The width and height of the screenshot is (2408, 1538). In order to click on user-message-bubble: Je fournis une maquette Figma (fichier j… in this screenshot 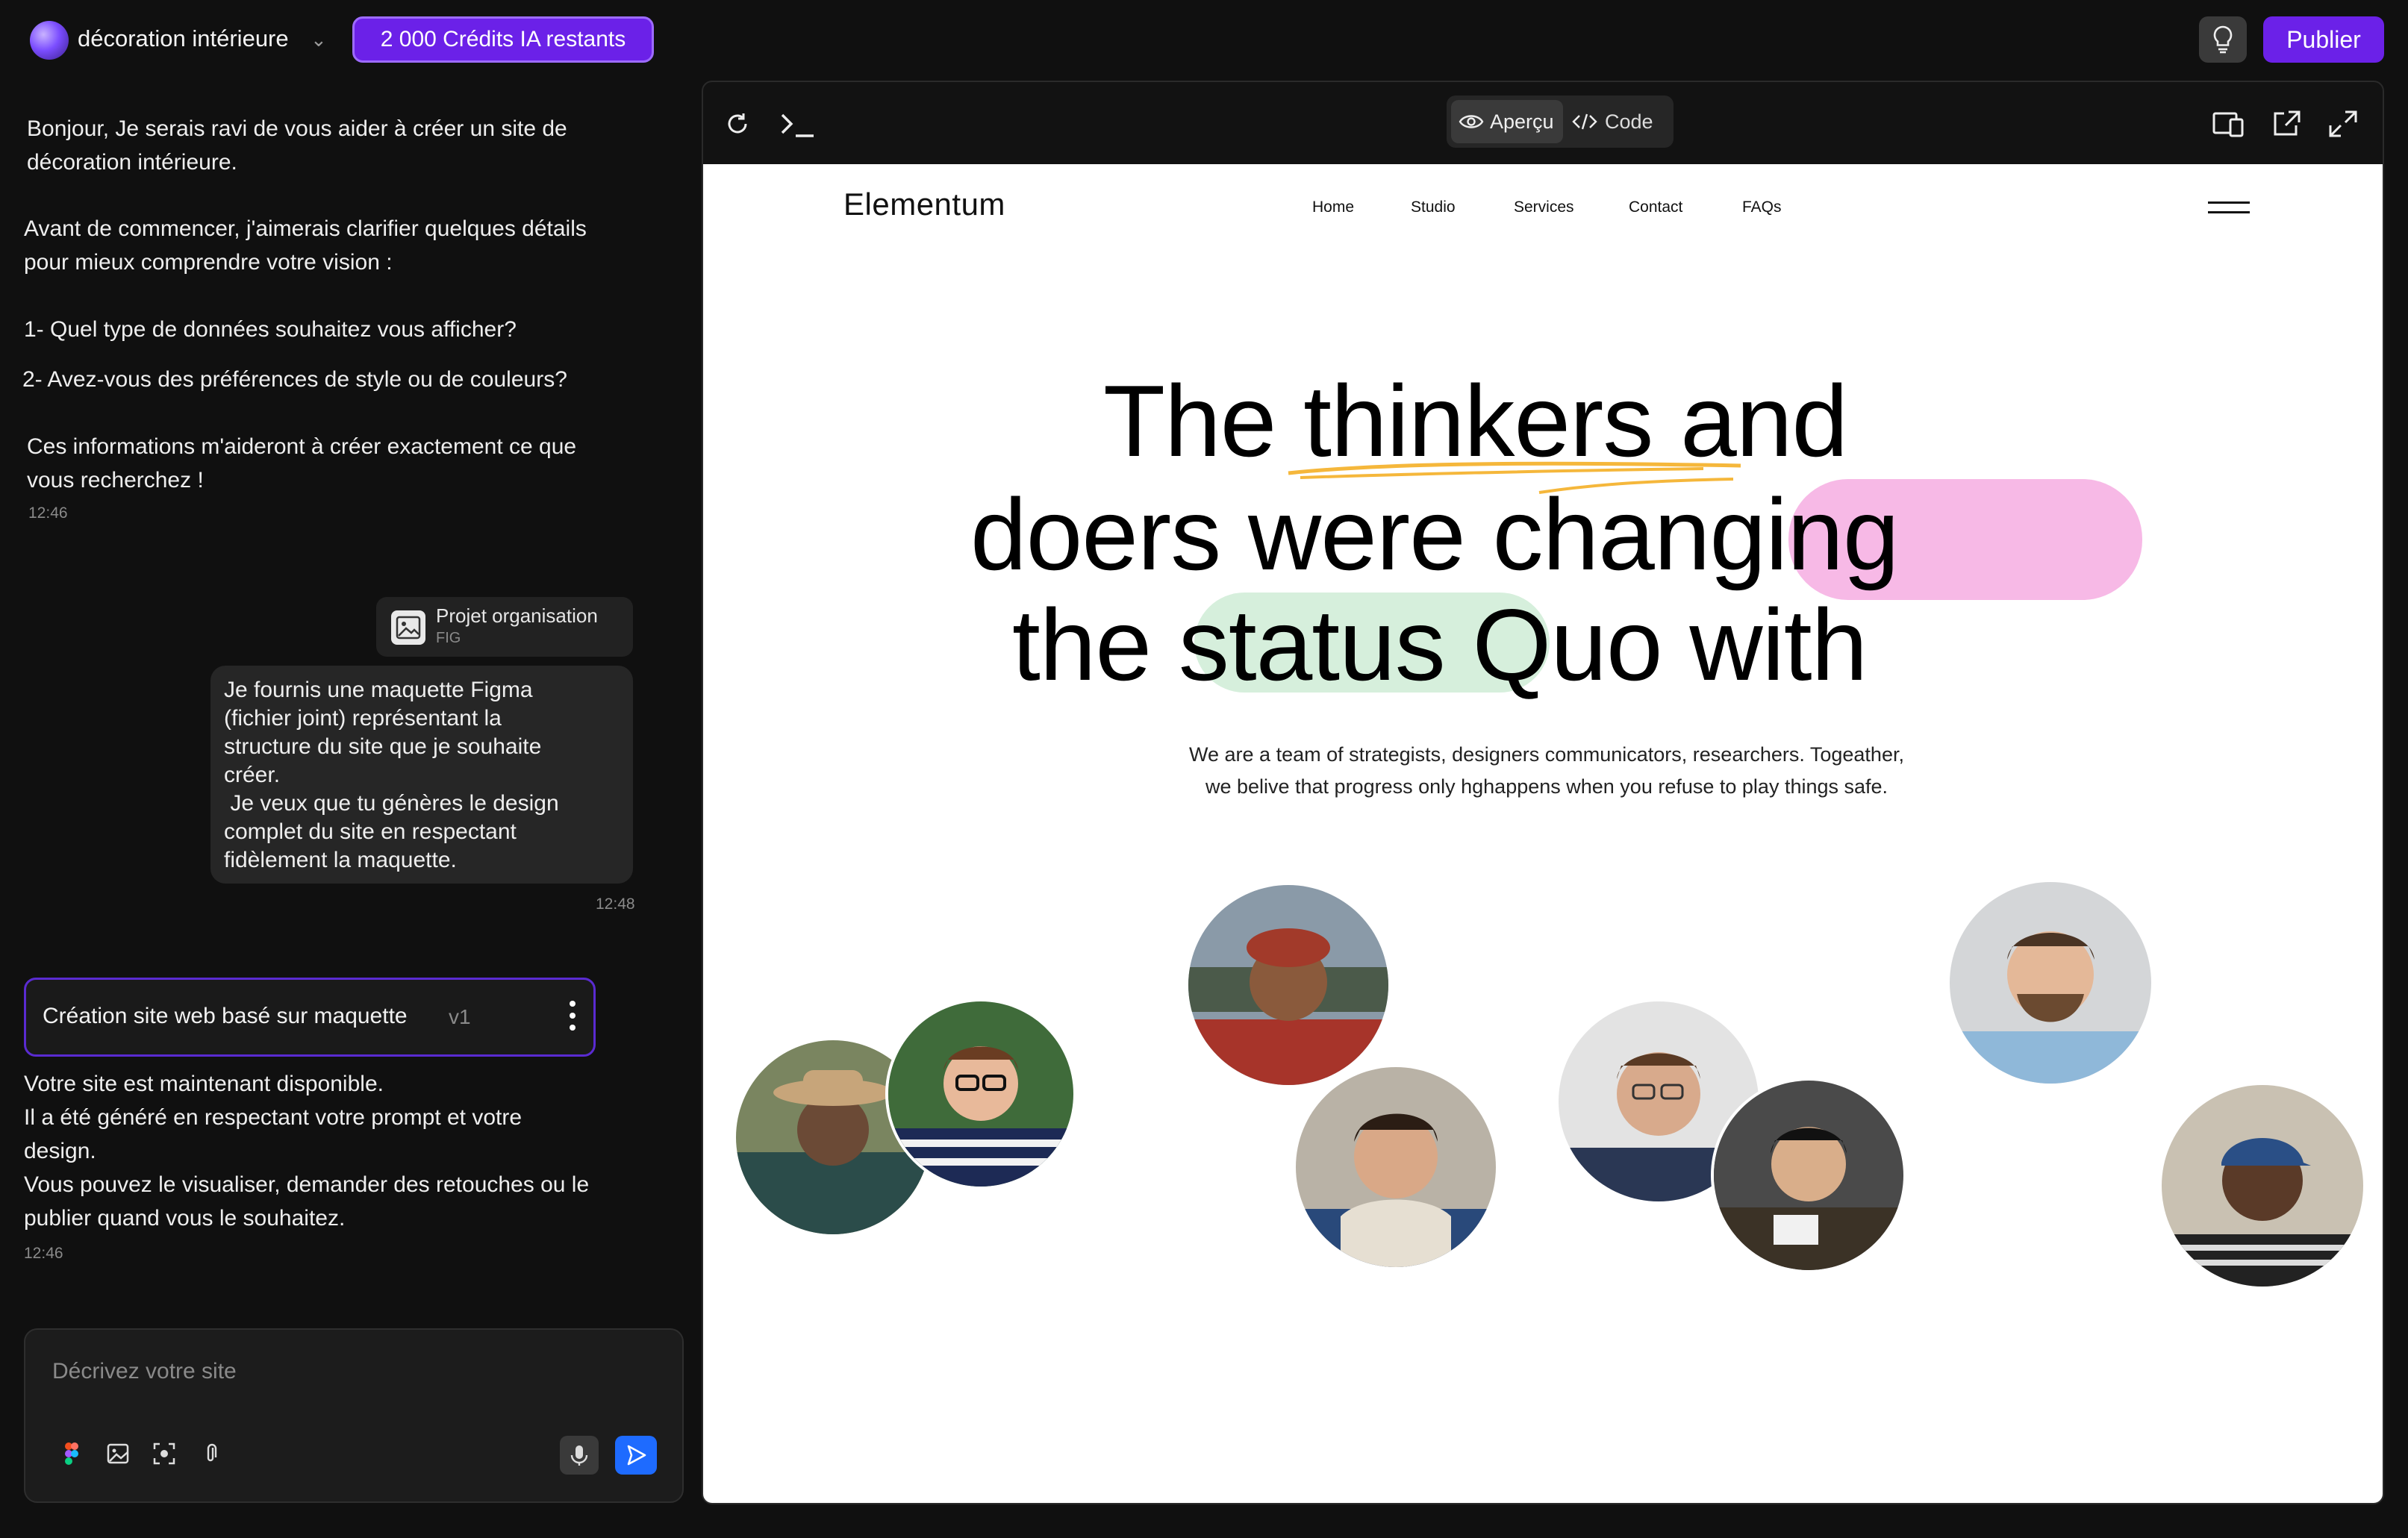, I will do `click(421, 775)`.